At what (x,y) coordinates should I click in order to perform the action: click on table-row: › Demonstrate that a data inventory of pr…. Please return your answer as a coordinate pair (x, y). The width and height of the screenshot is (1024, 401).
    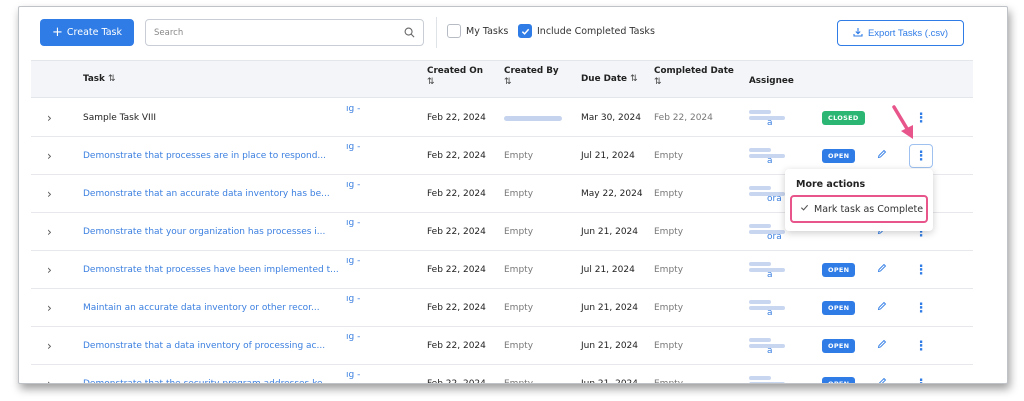
    Looking at the image, I should click on (502, 346).